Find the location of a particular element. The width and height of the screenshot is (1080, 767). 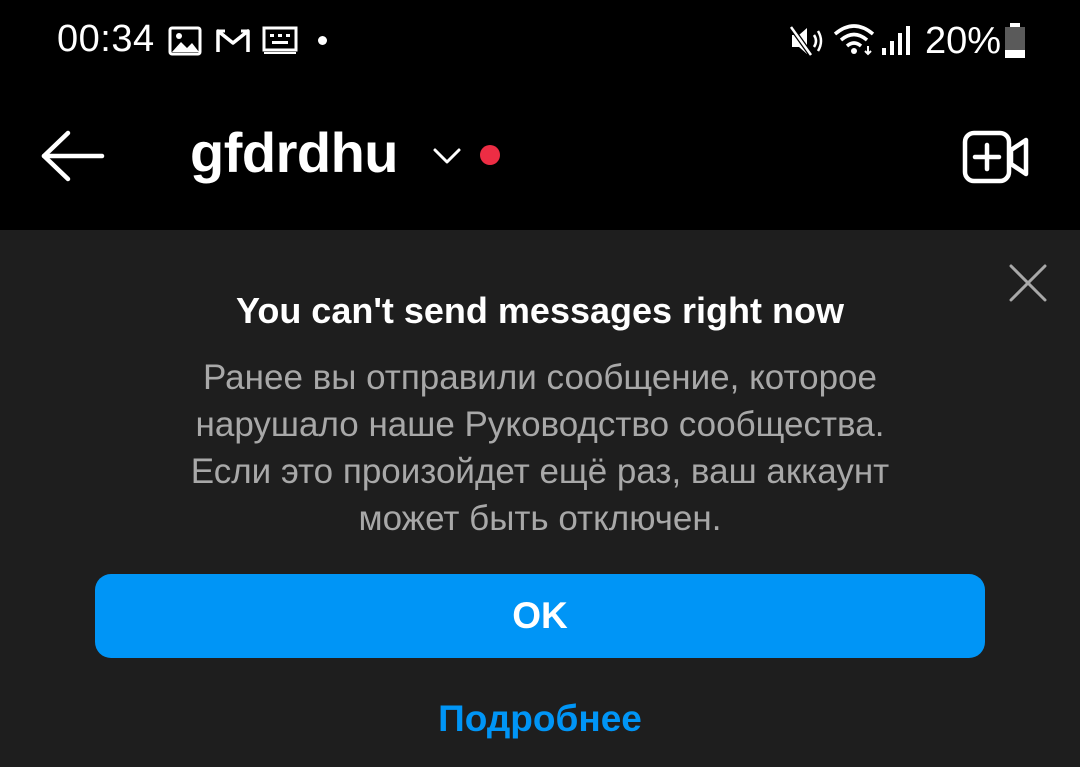

learn-more-link: Подробнее is located at coordinates (540, 719).